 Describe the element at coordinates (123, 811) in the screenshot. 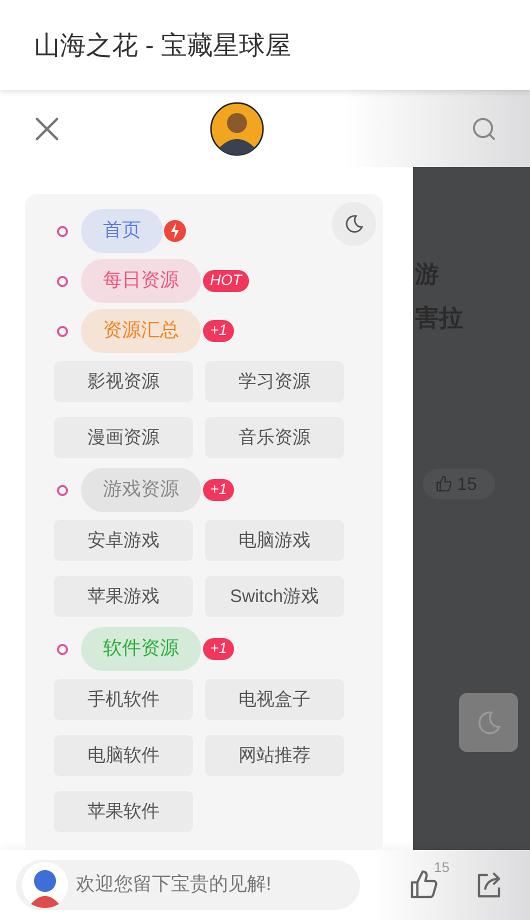

I see `submenu-item: 苹果软件` at that location.